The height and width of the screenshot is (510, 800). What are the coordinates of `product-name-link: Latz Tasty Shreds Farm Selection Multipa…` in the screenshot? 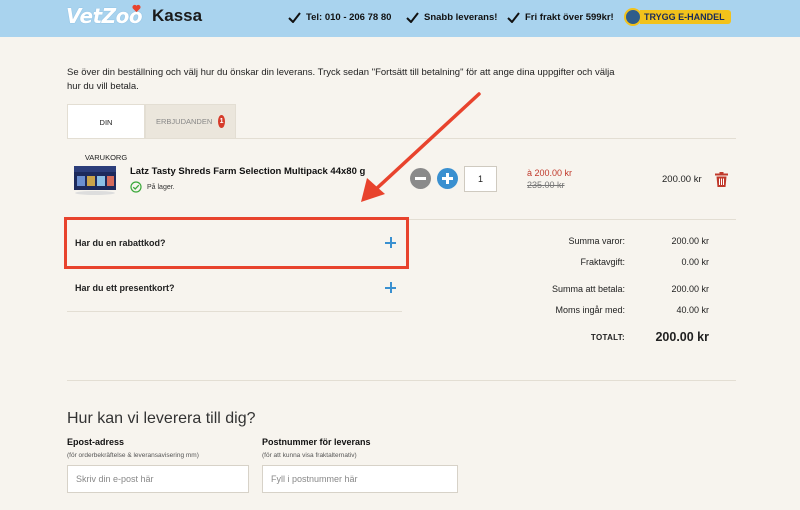 It's located at (247, 171).